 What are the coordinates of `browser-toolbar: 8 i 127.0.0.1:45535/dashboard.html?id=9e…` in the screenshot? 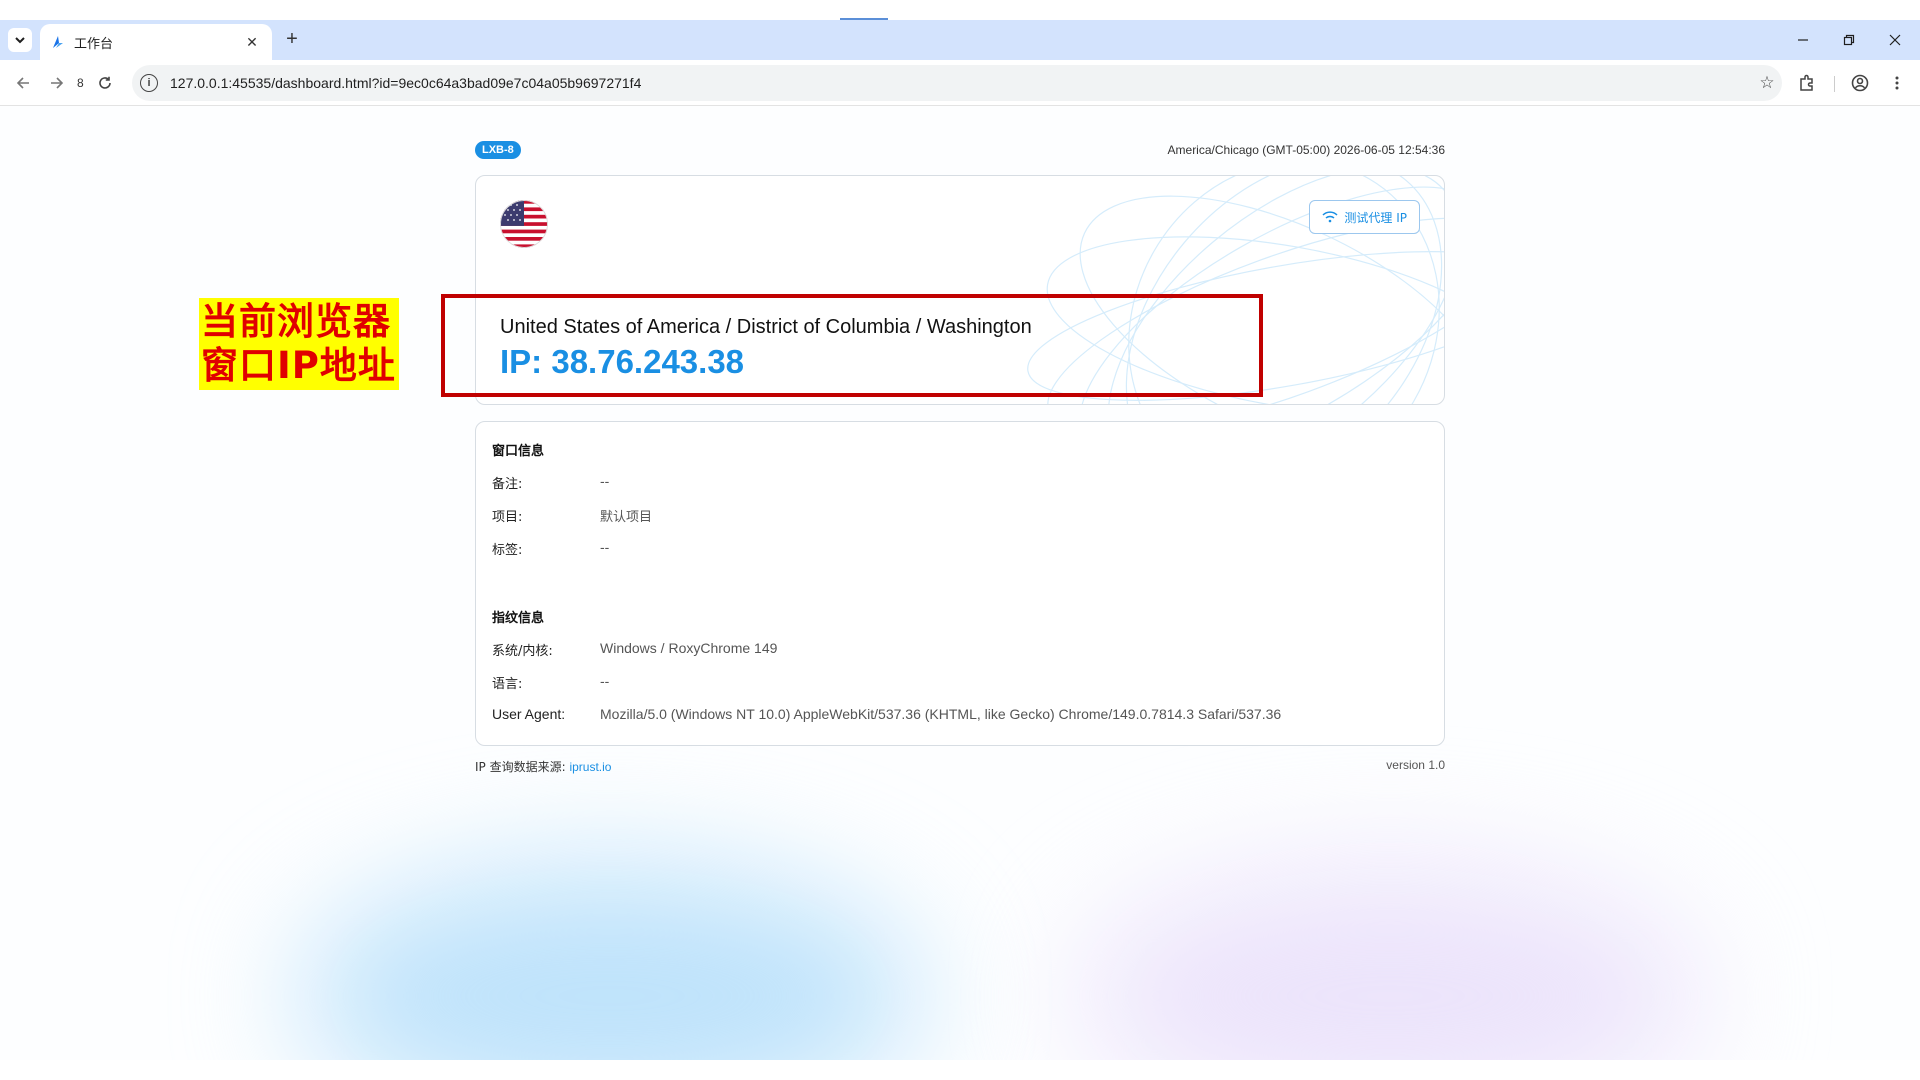 It's located at (960, 83).